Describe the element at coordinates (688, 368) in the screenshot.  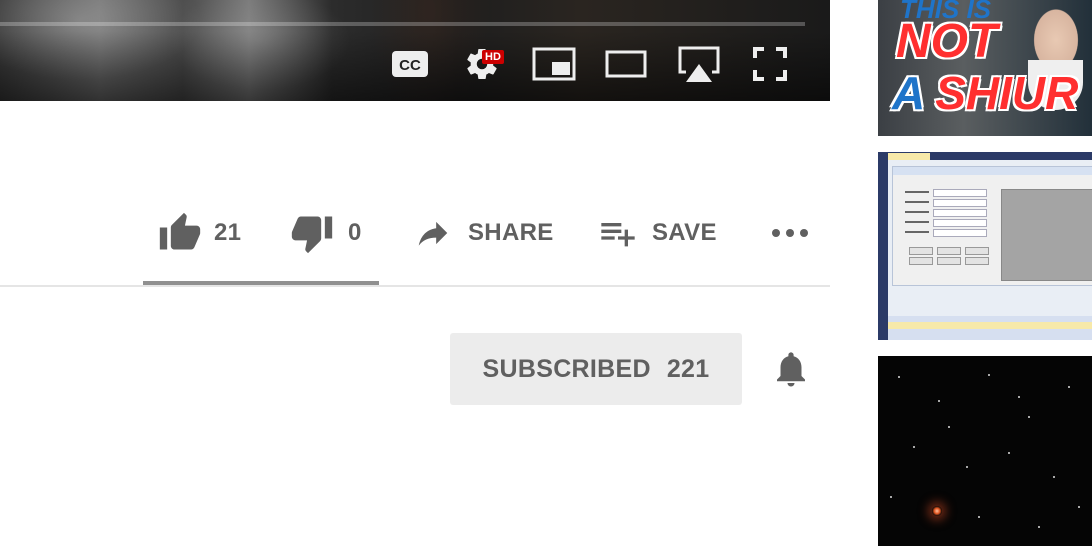
I see `subscriber-count: 221` at that location.